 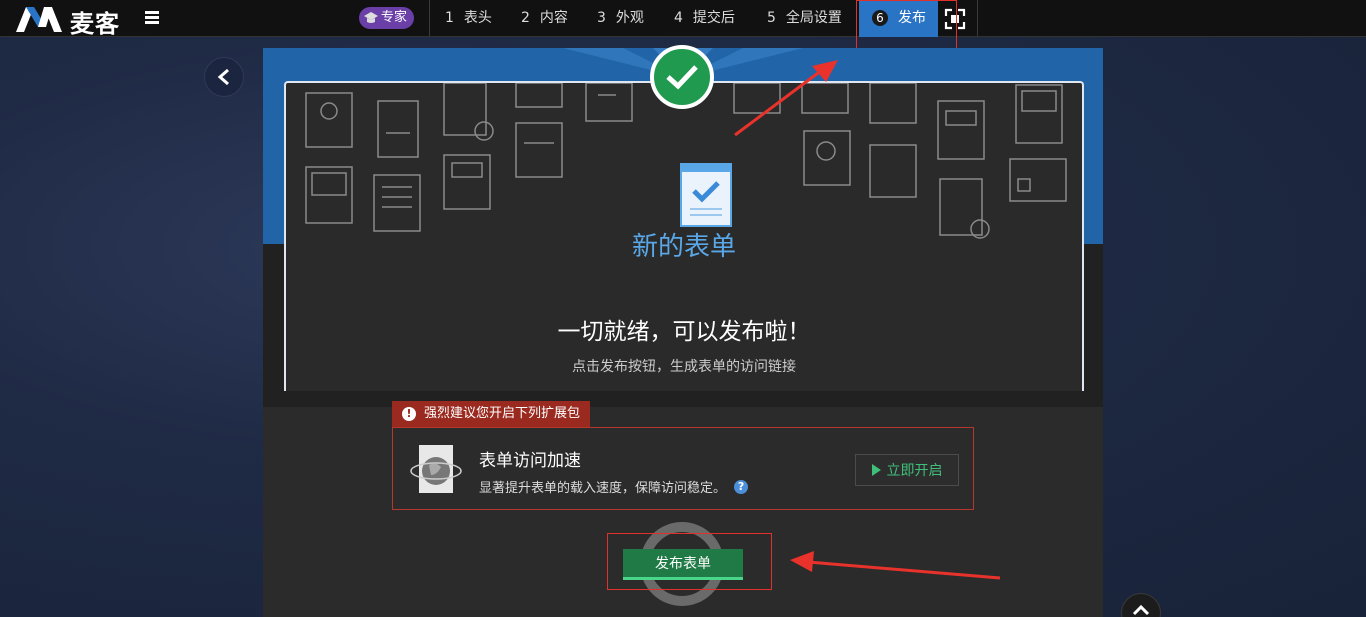 I want to click on step-number: 5, so click(x=771, y=18).